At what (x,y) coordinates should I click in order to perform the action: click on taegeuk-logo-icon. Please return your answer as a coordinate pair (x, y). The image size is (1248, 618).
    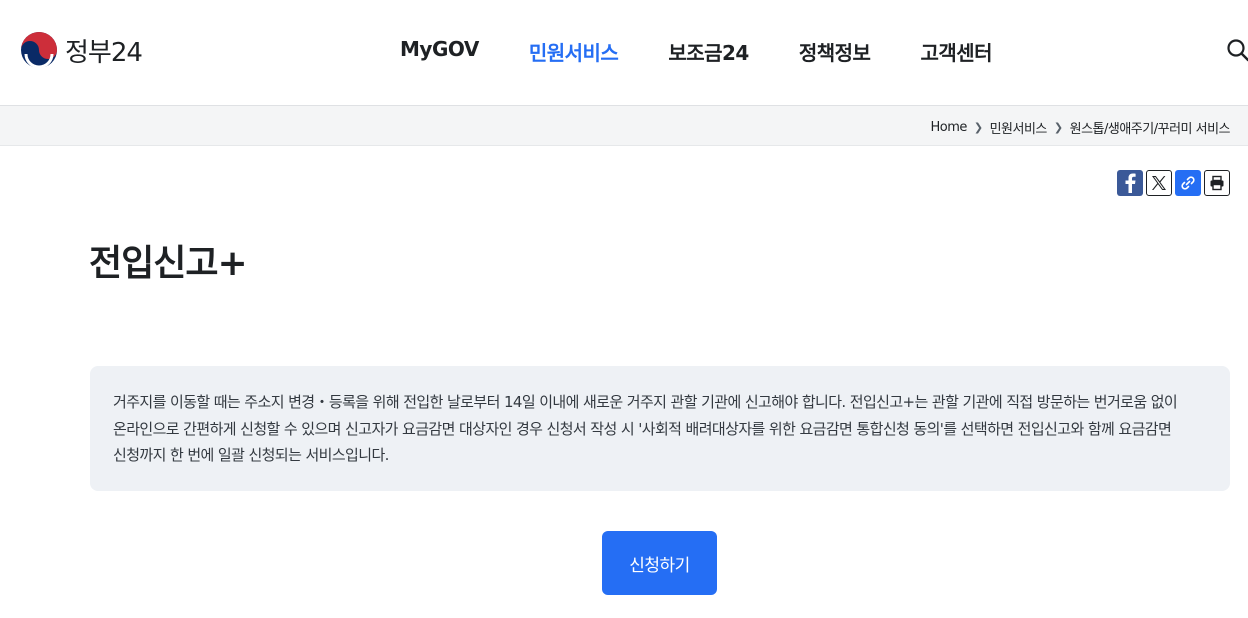
    Looking at the image, I should click on (39, 50).